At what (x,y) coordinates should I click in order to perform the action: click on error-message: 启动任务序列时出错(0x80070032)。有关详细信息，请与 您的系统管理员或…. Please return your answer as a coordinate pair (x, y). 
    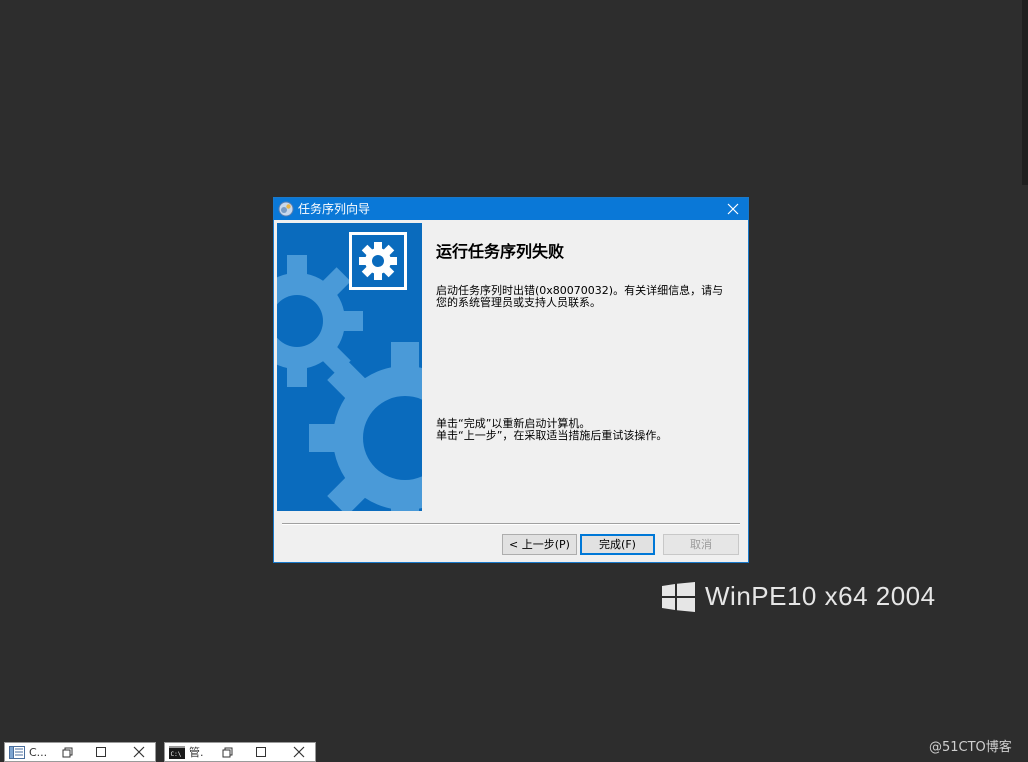
    Looking at the image, I should click on (588, 297).